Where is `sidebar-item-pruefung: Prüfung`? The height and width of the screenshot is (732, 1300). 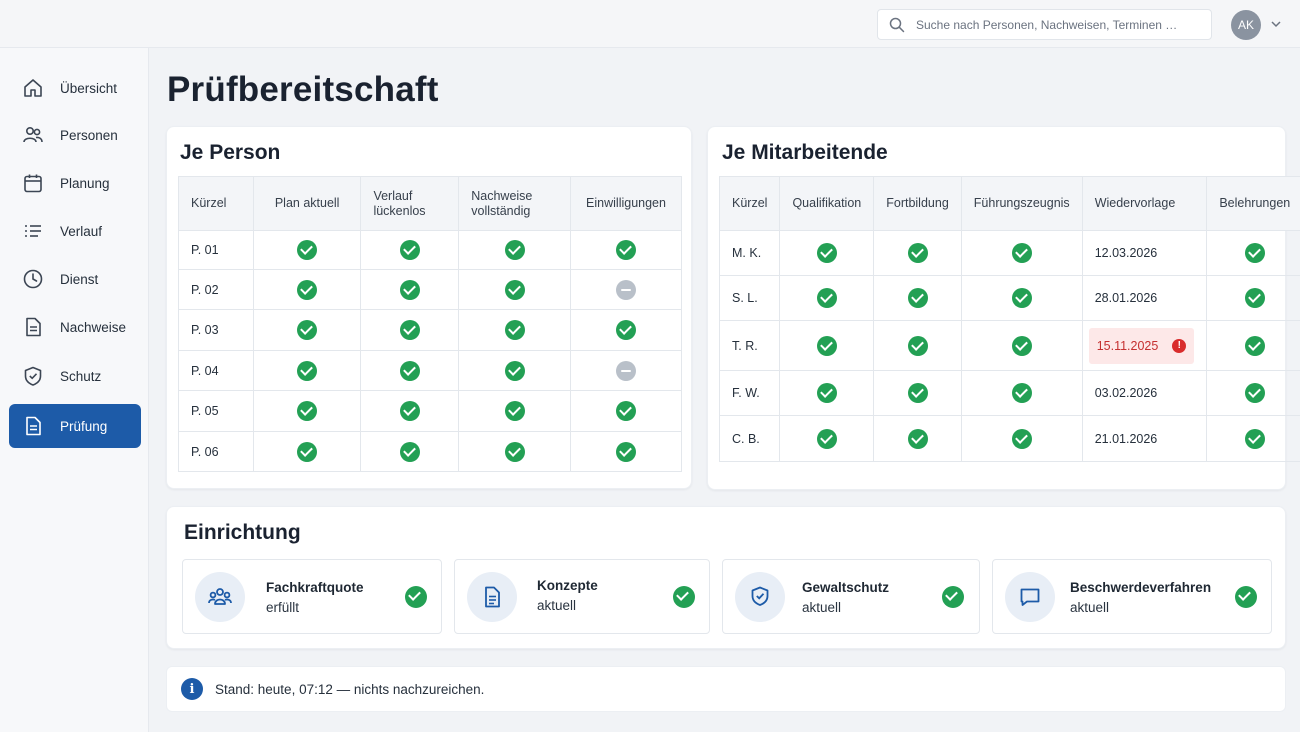
sidebar-item-pruefung: Prüfung is located at coordinates (75, 426).